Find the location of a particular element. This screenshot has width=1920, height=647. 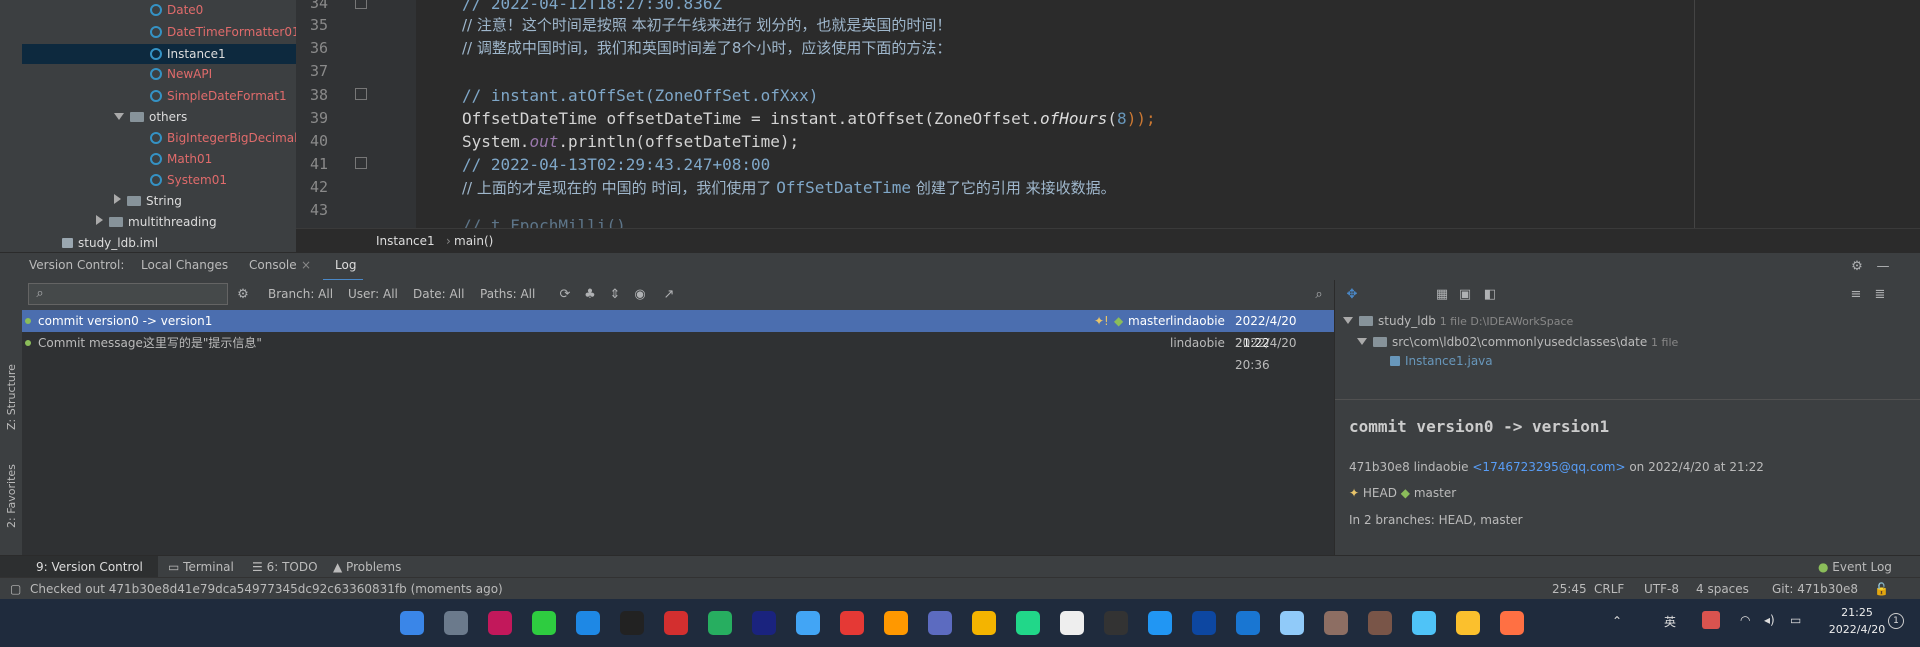

indent-setting: 4 spaces is located at coordinates (1722, 589).